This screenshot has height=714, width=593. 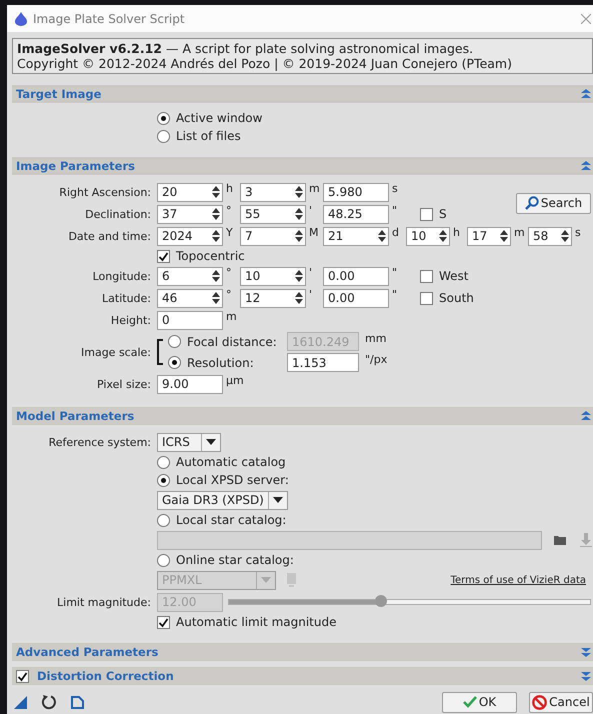 I want to click on spin-box: 2024, so click(x=190, y=236).